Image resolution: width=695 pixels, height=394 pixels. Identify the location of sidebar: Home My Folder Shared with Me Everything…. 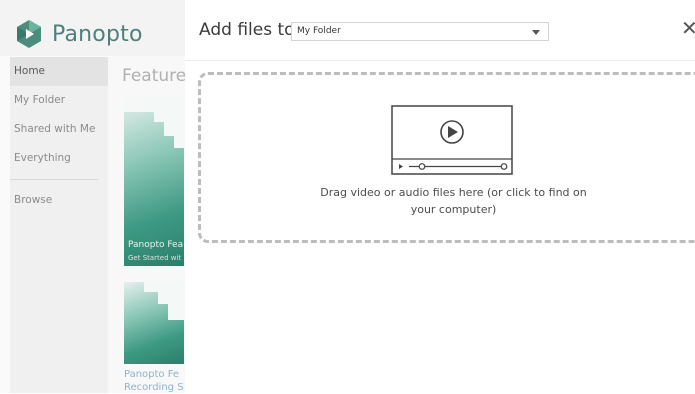
(59, 225).